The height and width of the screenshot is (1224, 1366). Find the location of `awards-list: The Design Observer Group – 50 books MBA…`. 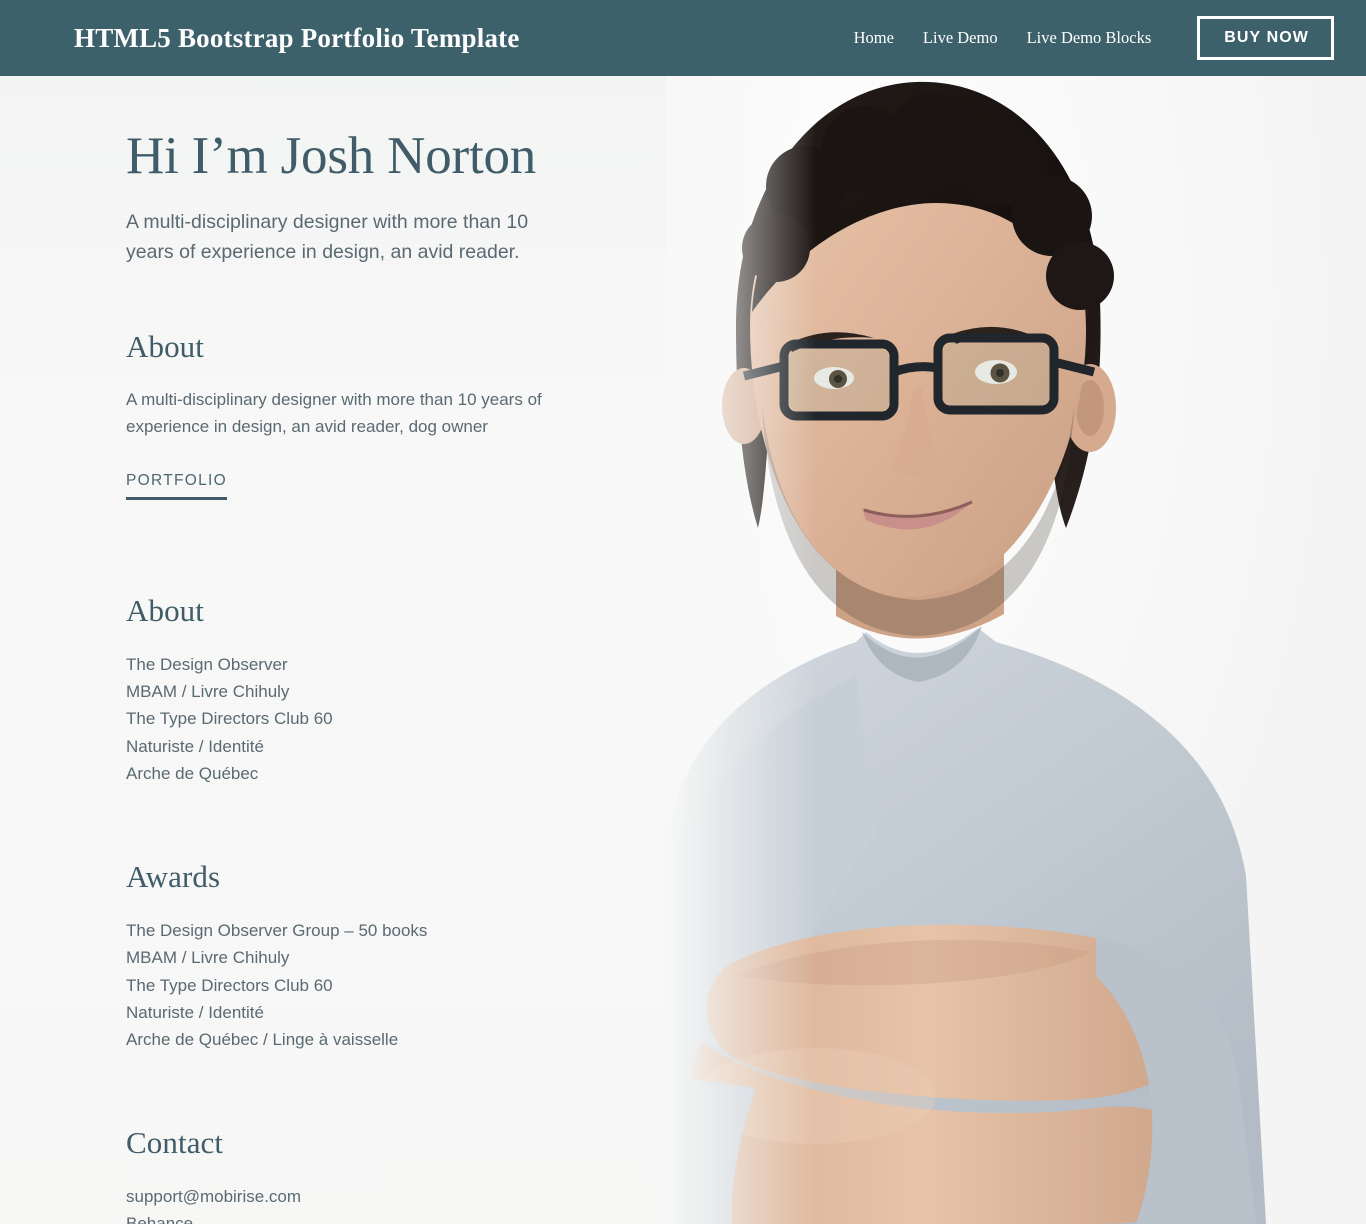

awards-list: The Design Observer Group – 50 books MBA… is located at coordinates (383, 985).